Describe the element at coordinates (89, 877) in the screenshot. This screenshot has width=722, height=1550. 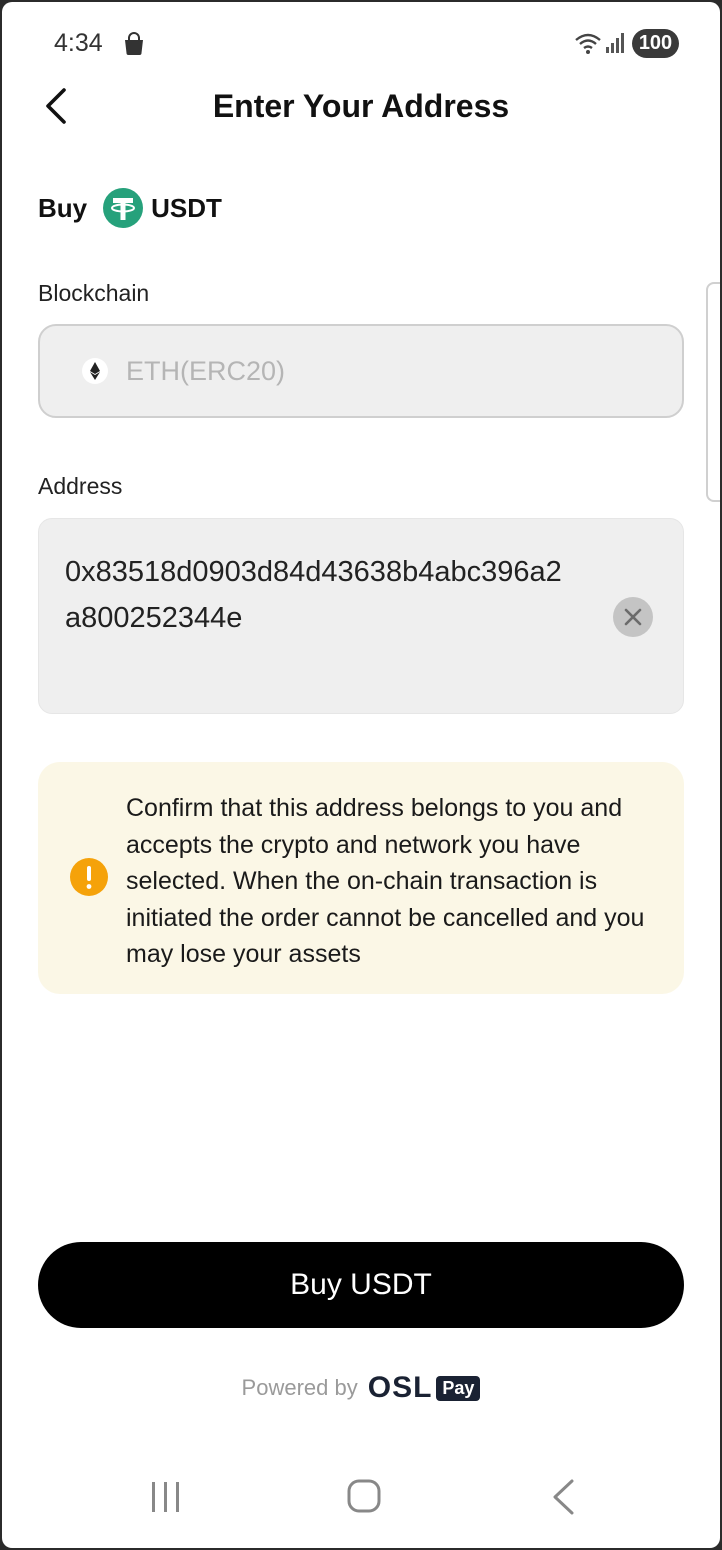
I see `warning-icon` at that location.